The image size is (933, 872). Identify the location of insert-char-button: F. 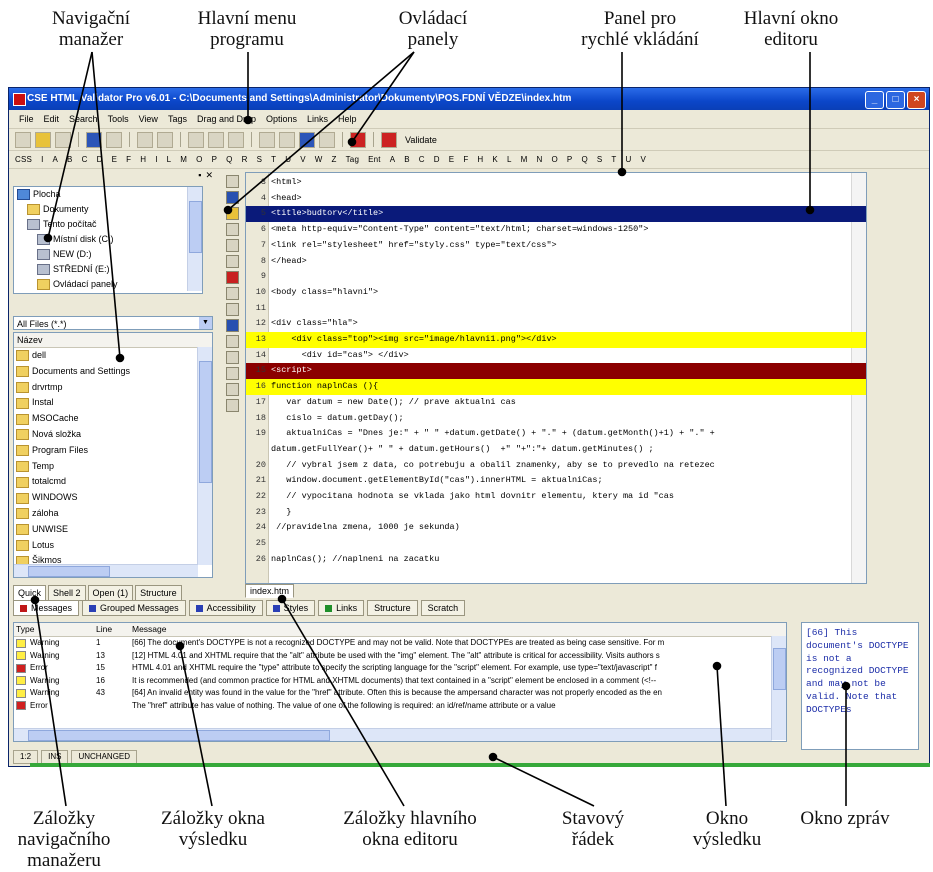
(128, 159).